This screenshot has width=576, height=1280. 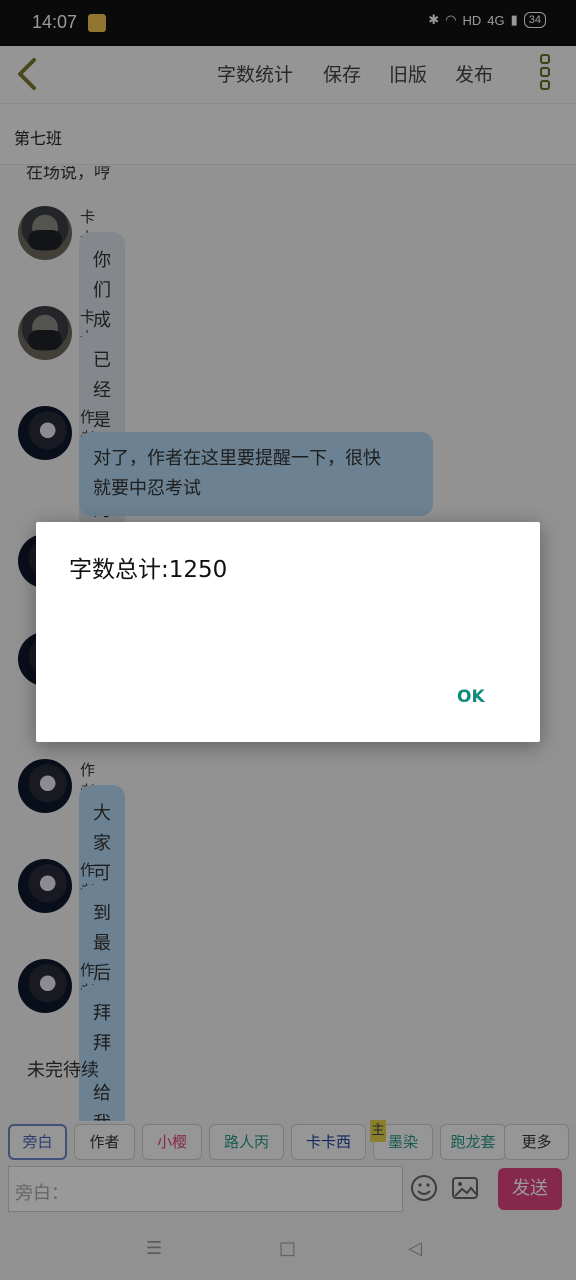 I want to click on dialog-message: 字数总计:1250, so click(x=148, y=570).